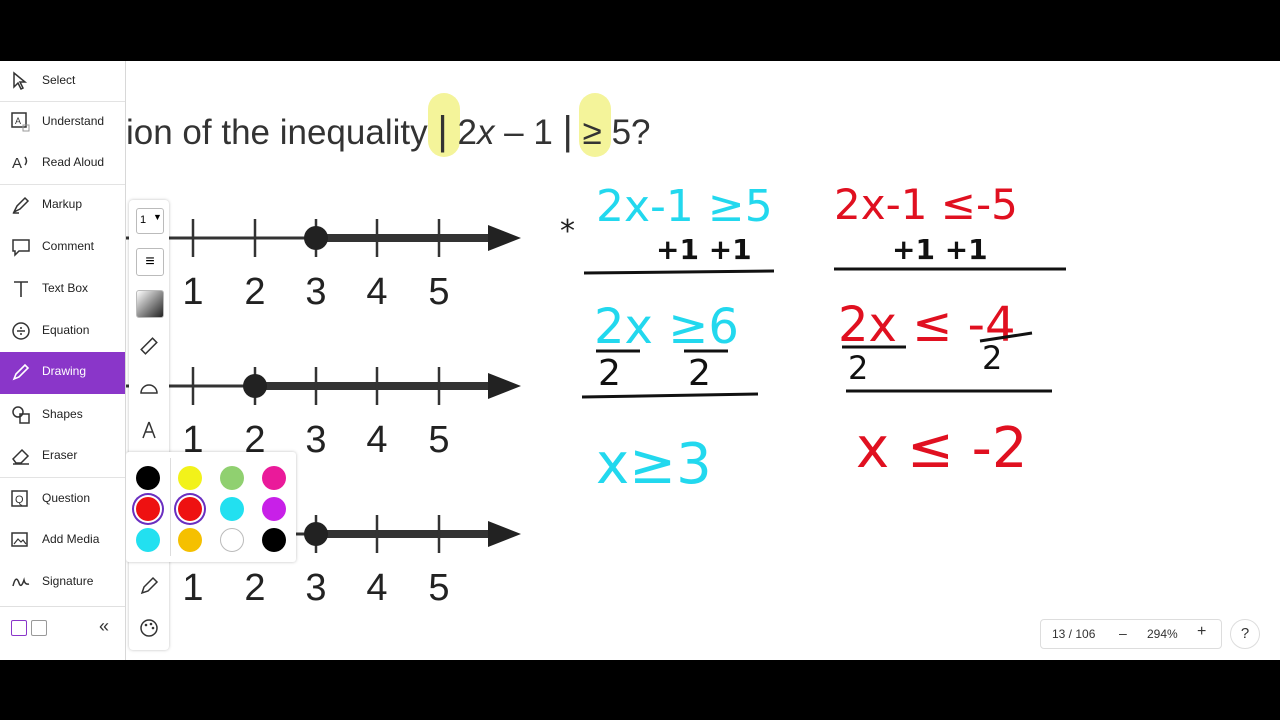 The image size is (1280, 720). What do you see at coordinates (858, 368) in the screenshot?
I see `red-divisor-a: 2` at bounding box center [858, 368].